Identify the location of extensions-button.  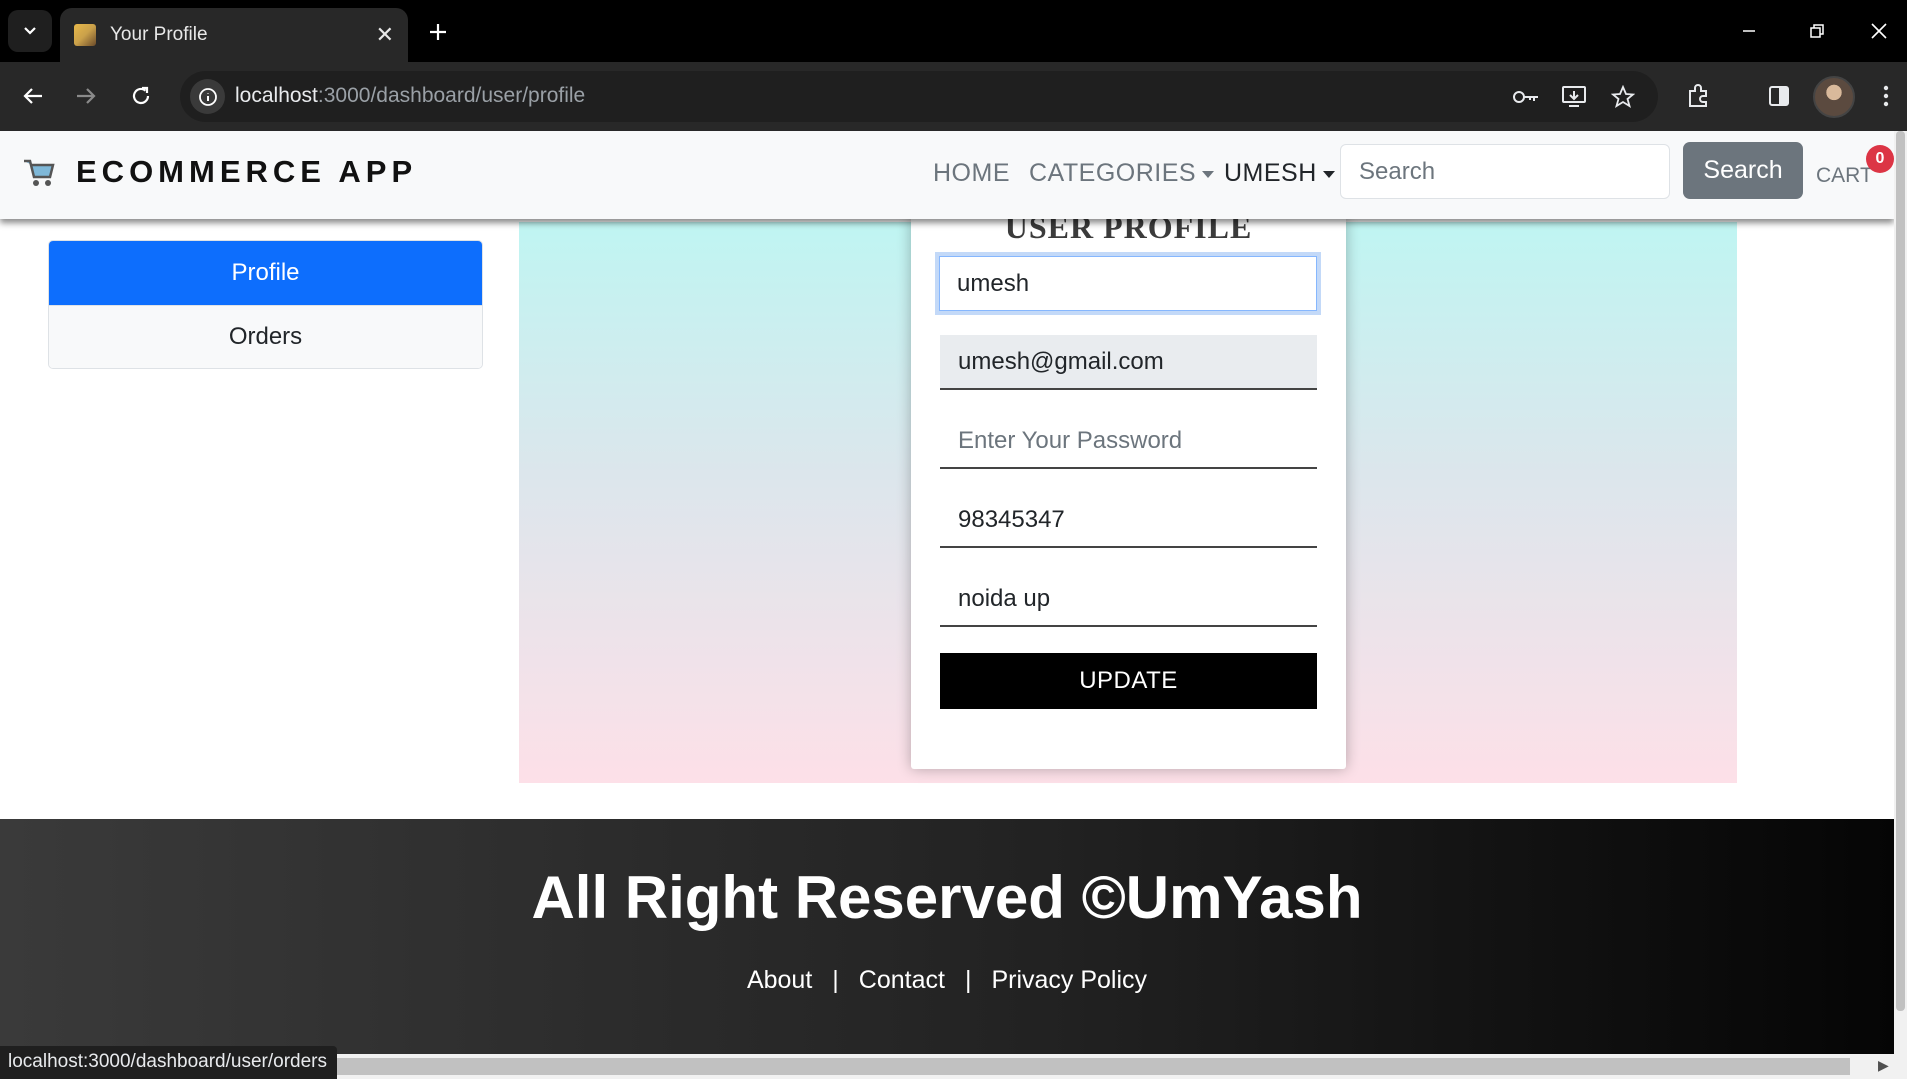
(1699, 96).